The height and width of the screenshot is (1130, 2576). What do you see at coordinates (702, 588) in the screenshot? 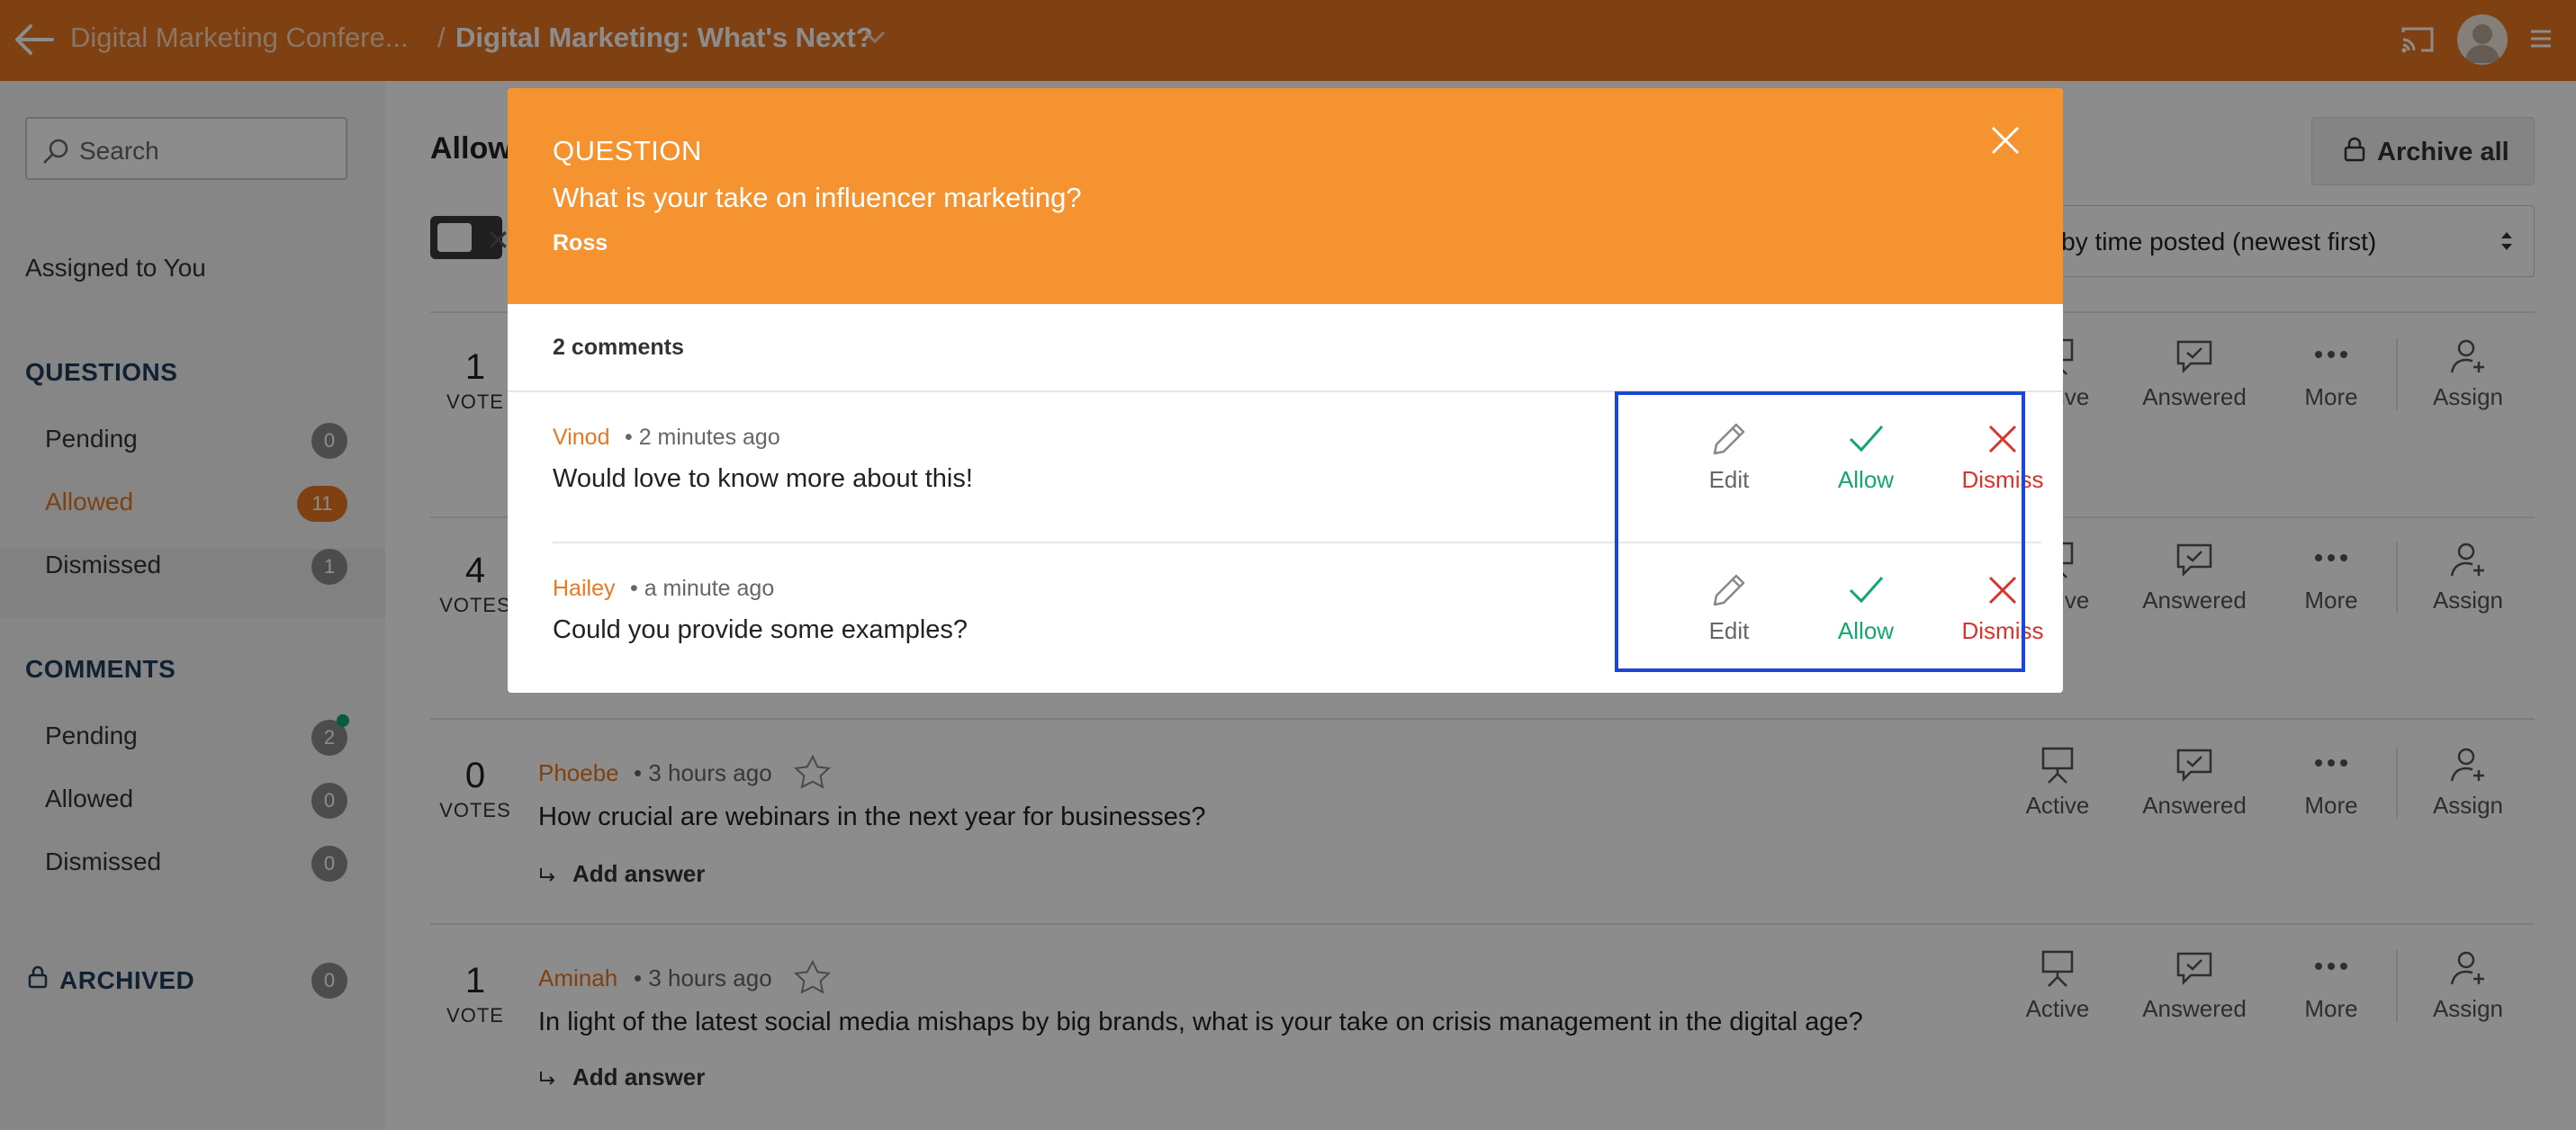
I see `comment-time: • a minute ago` at bounding box center [702, 588].